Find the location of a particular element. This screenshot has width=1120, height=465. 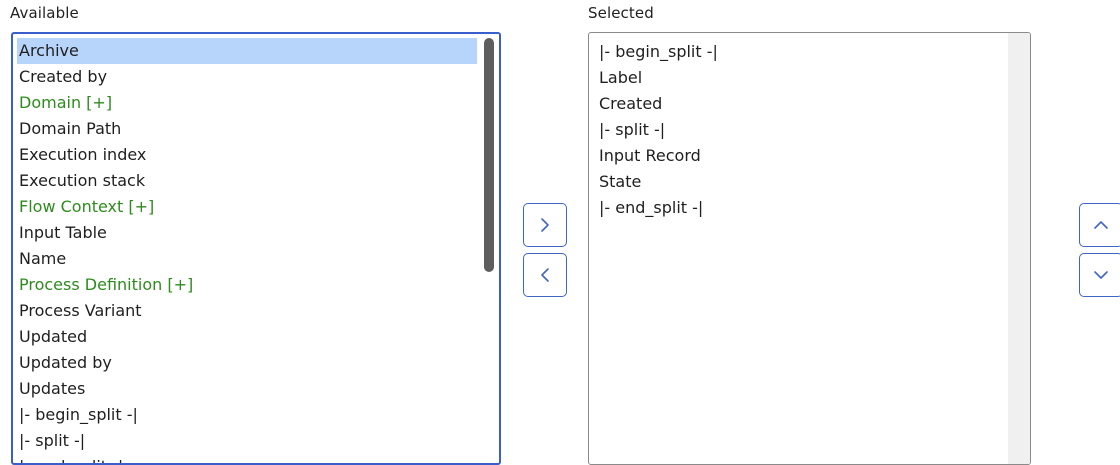

available-option: |- begin_split -| is located at coordinates (247, 415).